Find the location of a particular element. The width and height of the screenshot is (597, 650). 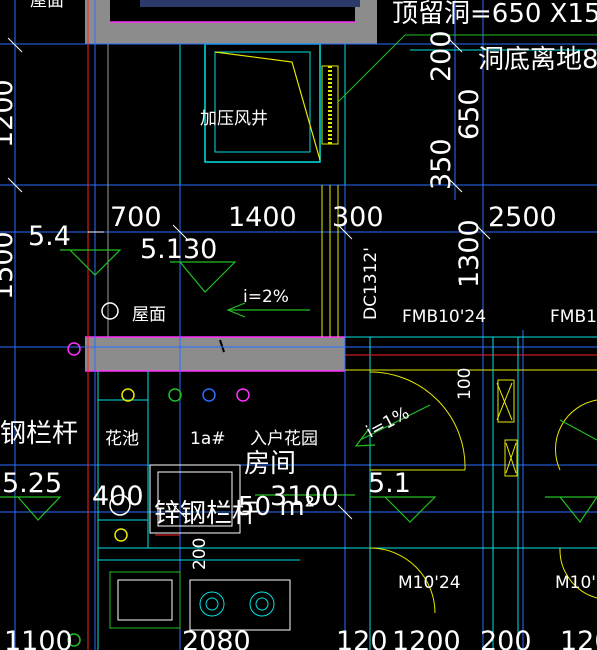

dim-1100: 1100 is located at coordinates (38, 638).